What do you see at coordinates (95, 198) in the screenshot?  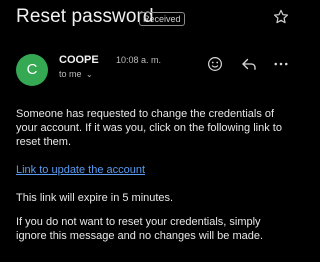 I see `body-paragraph-expiry: This link will expire in 5 minutes.` at bounding box center [95, 198].